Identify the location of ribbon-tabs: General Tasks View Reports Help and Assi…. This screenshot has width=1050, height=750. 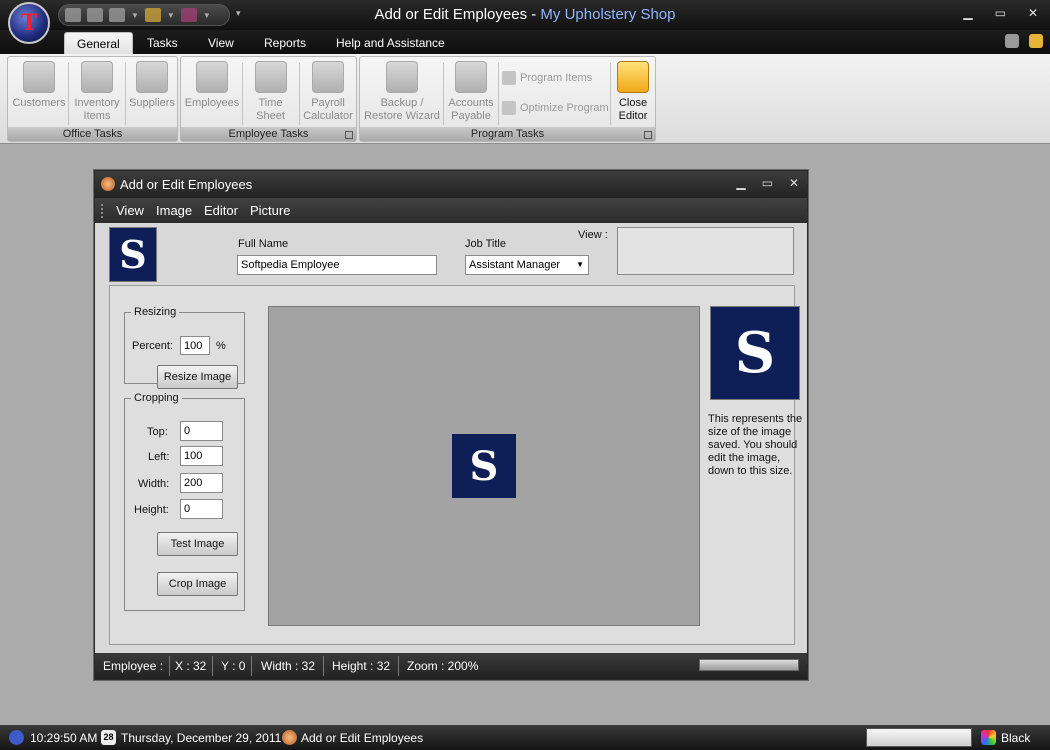
(525, 42).